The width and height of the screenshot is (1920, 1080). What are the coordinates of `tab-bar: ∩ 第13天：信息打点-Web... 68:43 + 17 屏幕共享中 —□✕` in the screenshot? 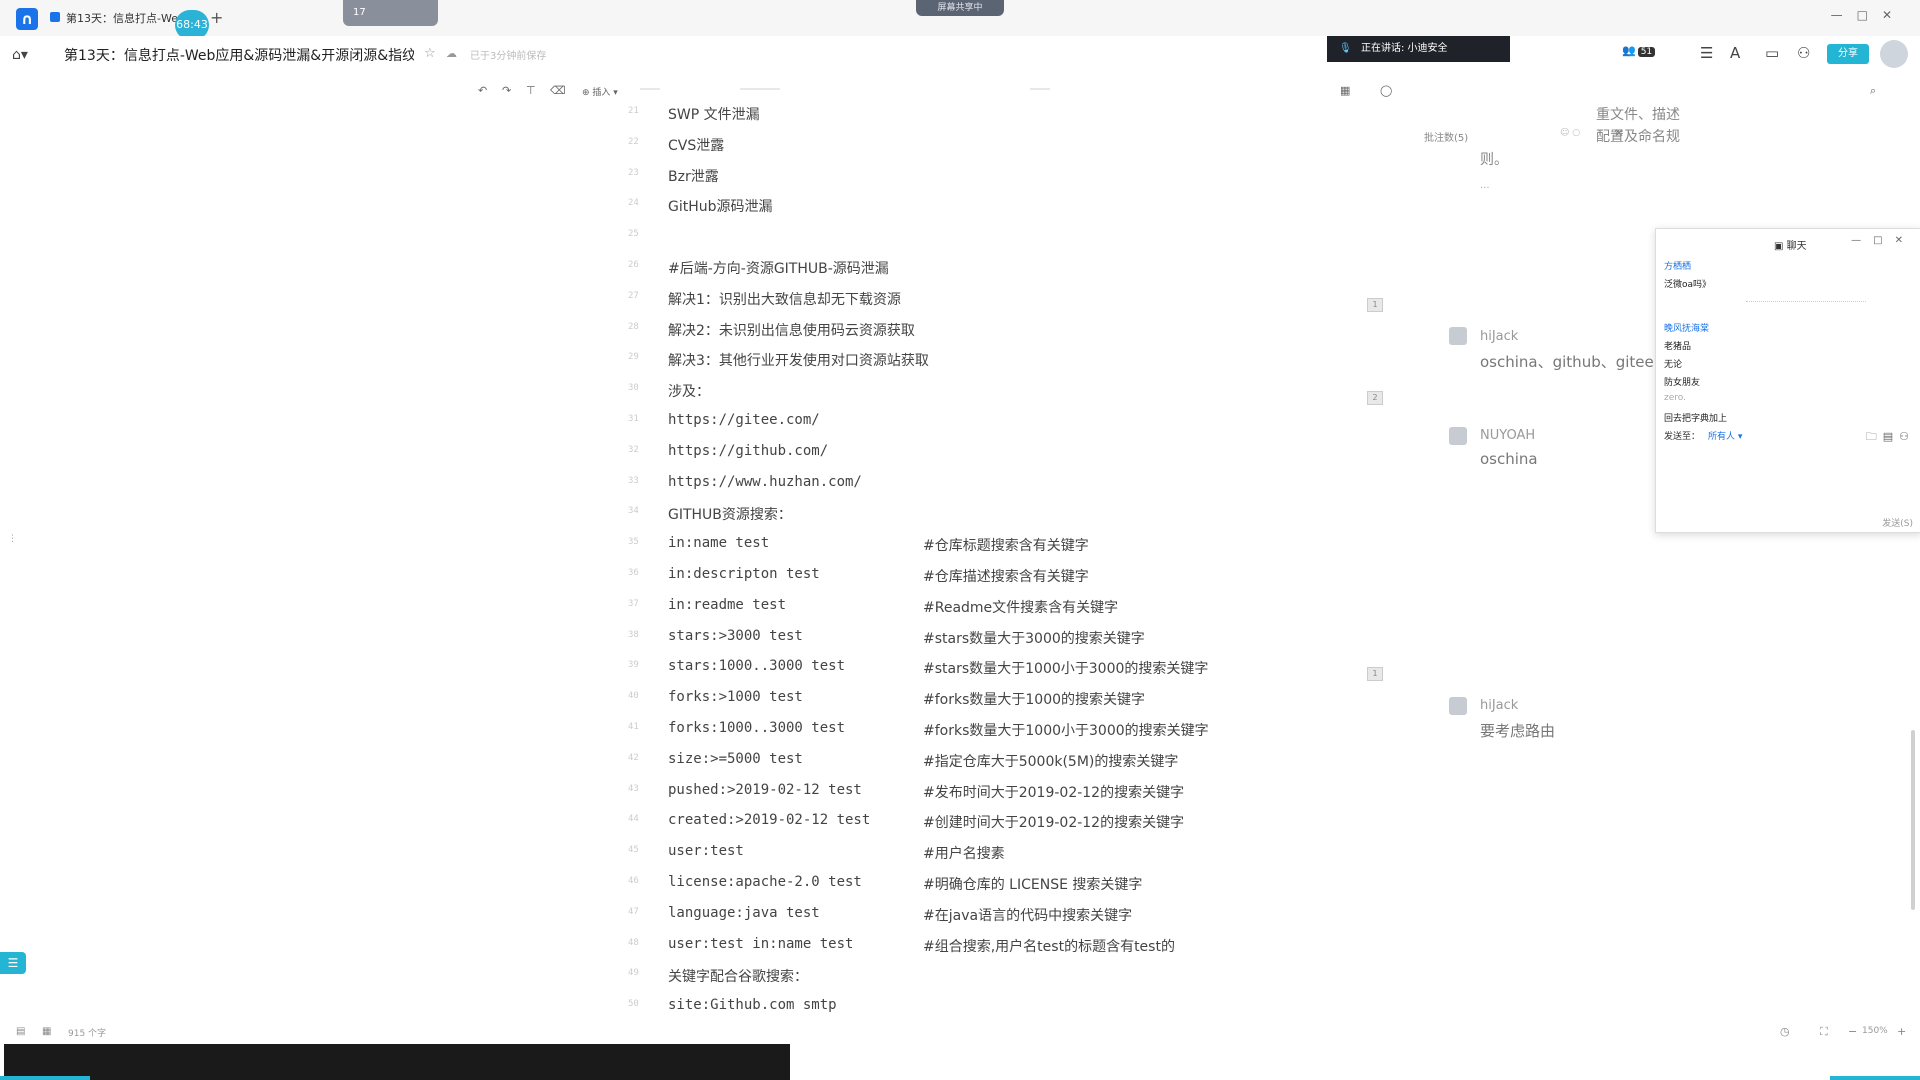 It's located at (960, 20).